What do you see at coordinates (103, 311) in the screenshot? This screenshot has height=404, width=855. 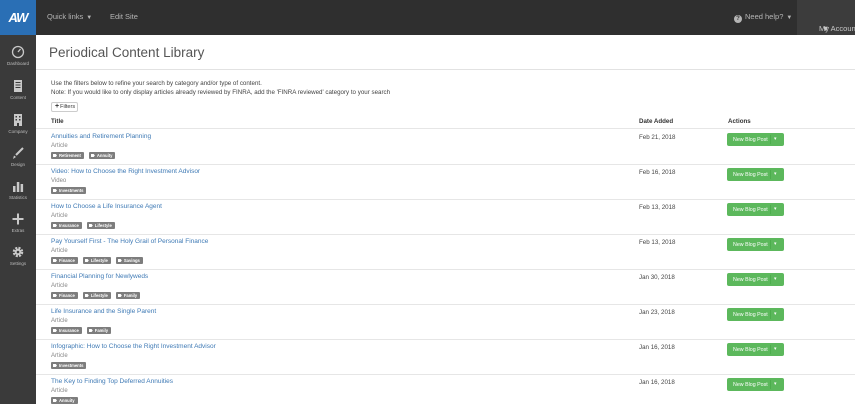 I see `article-title-link: Life Insurance and the Single Parent` at bounding box center [103, 311].